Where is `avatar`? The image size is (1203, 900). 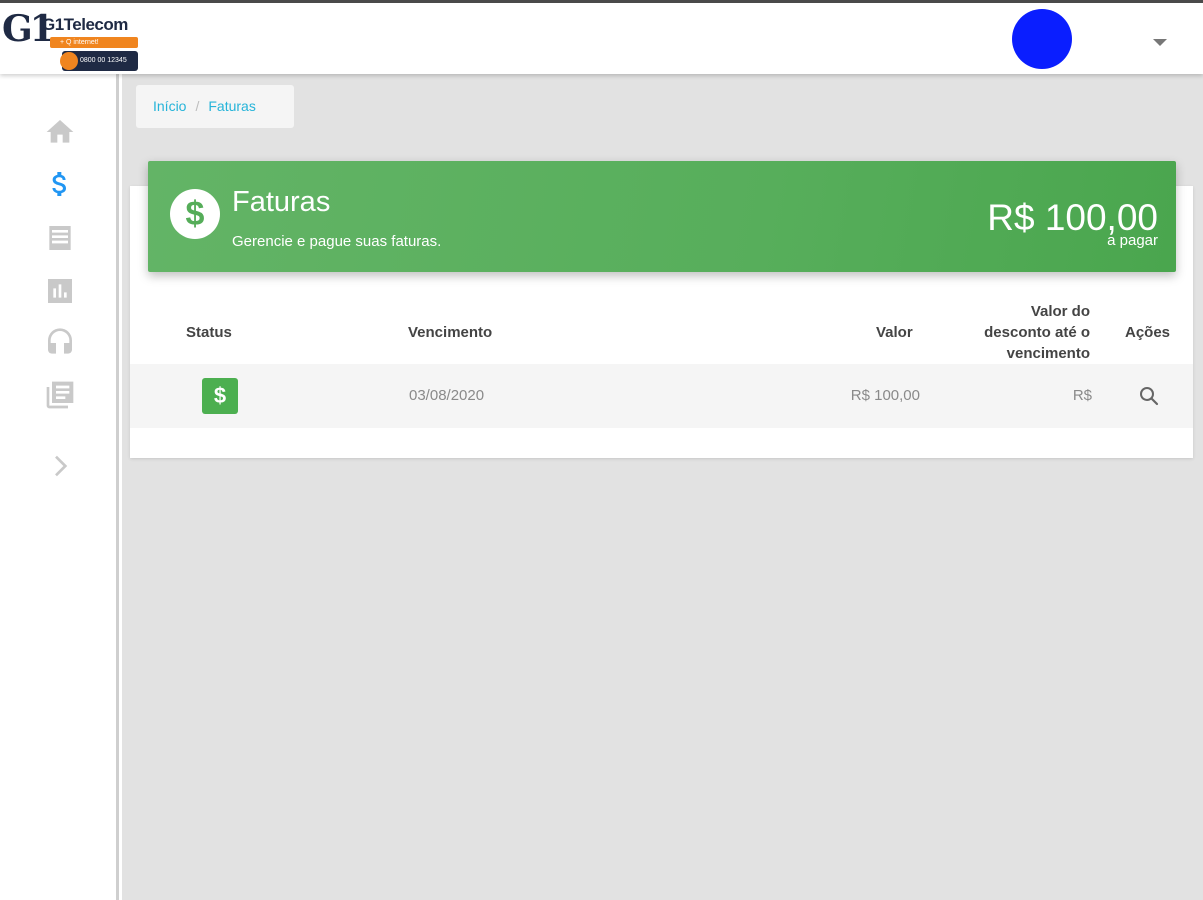
avatar is located at coordinates (1042, 39).